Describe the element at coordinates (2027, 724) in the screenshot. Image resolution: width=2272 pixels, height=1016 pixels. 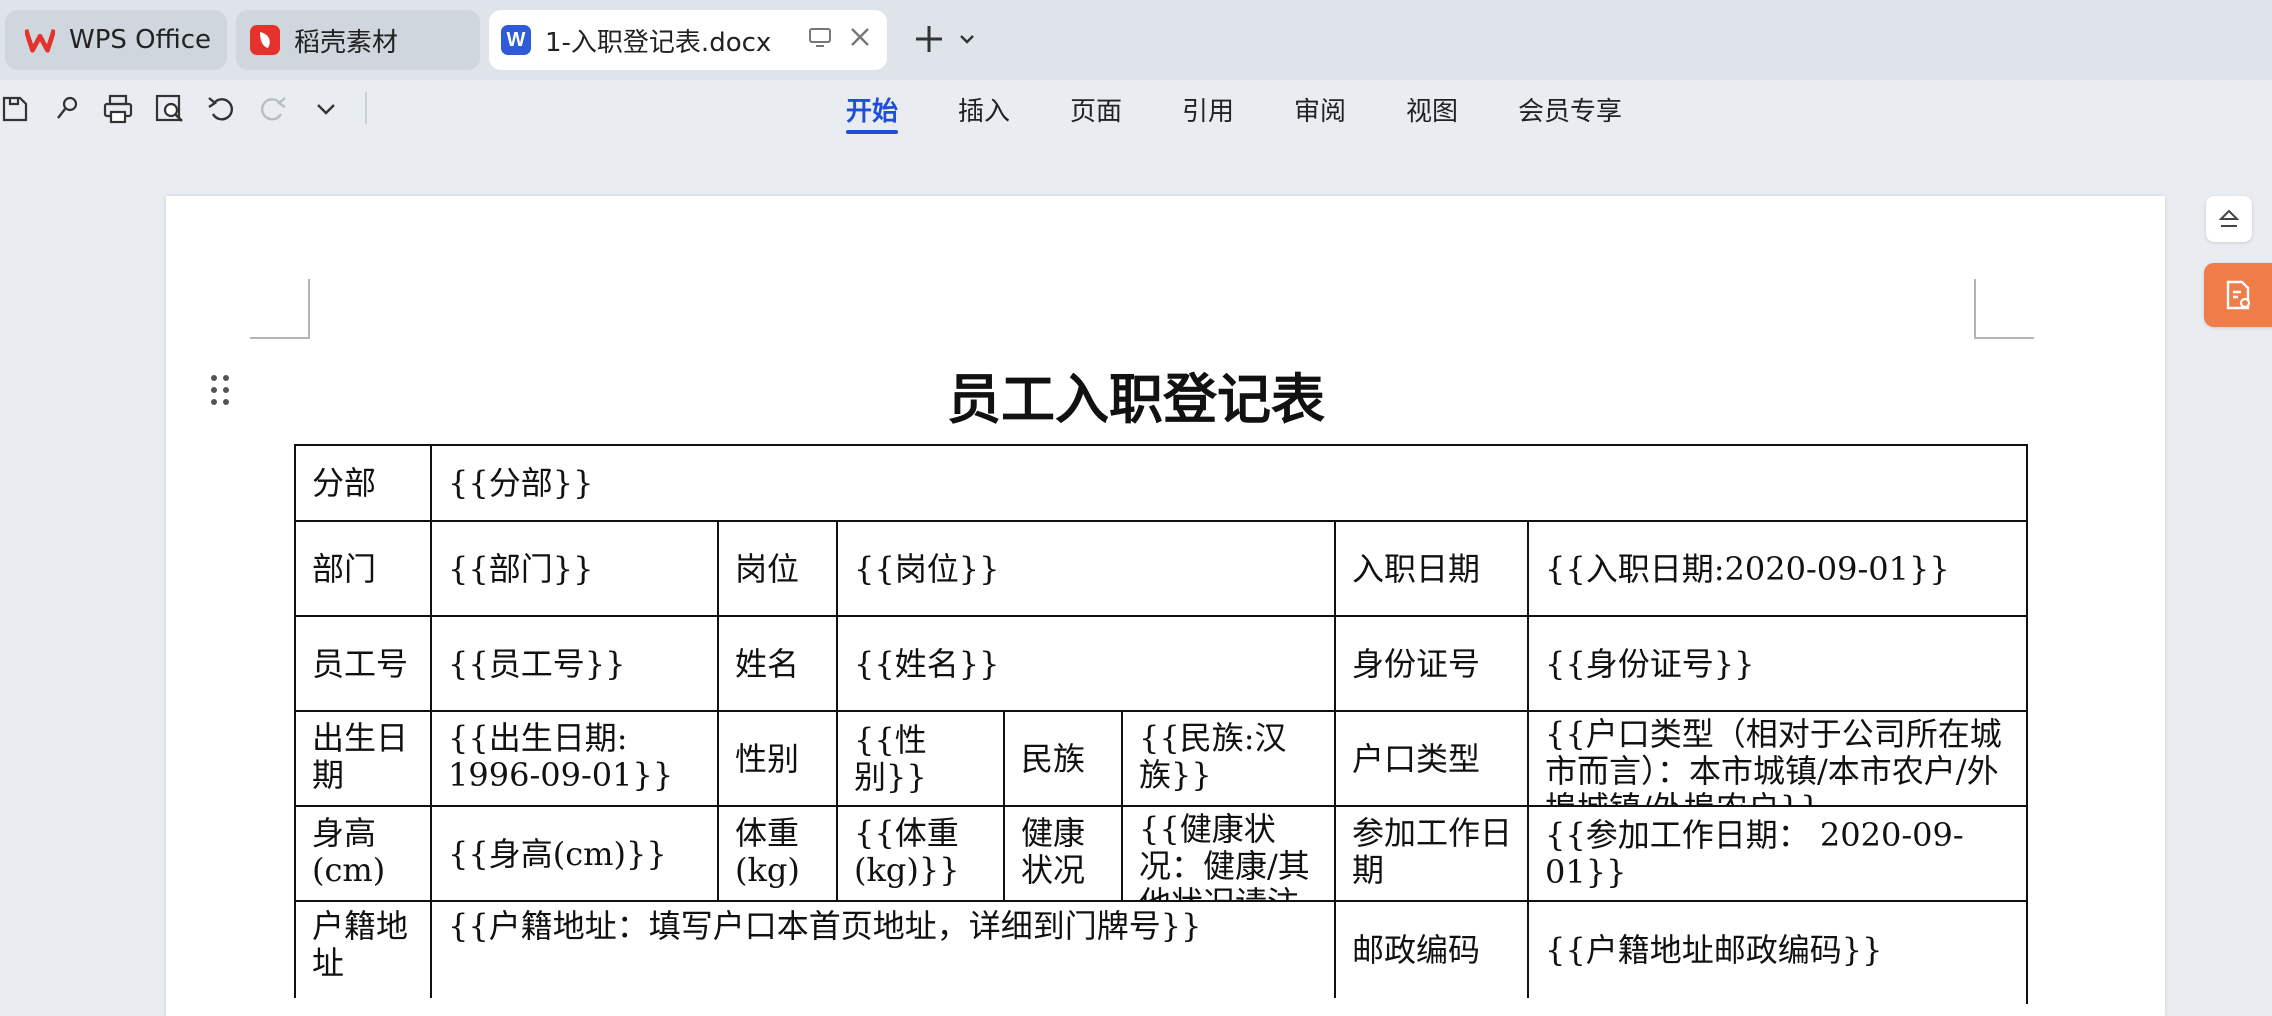
I see `table-right-border` at that location.